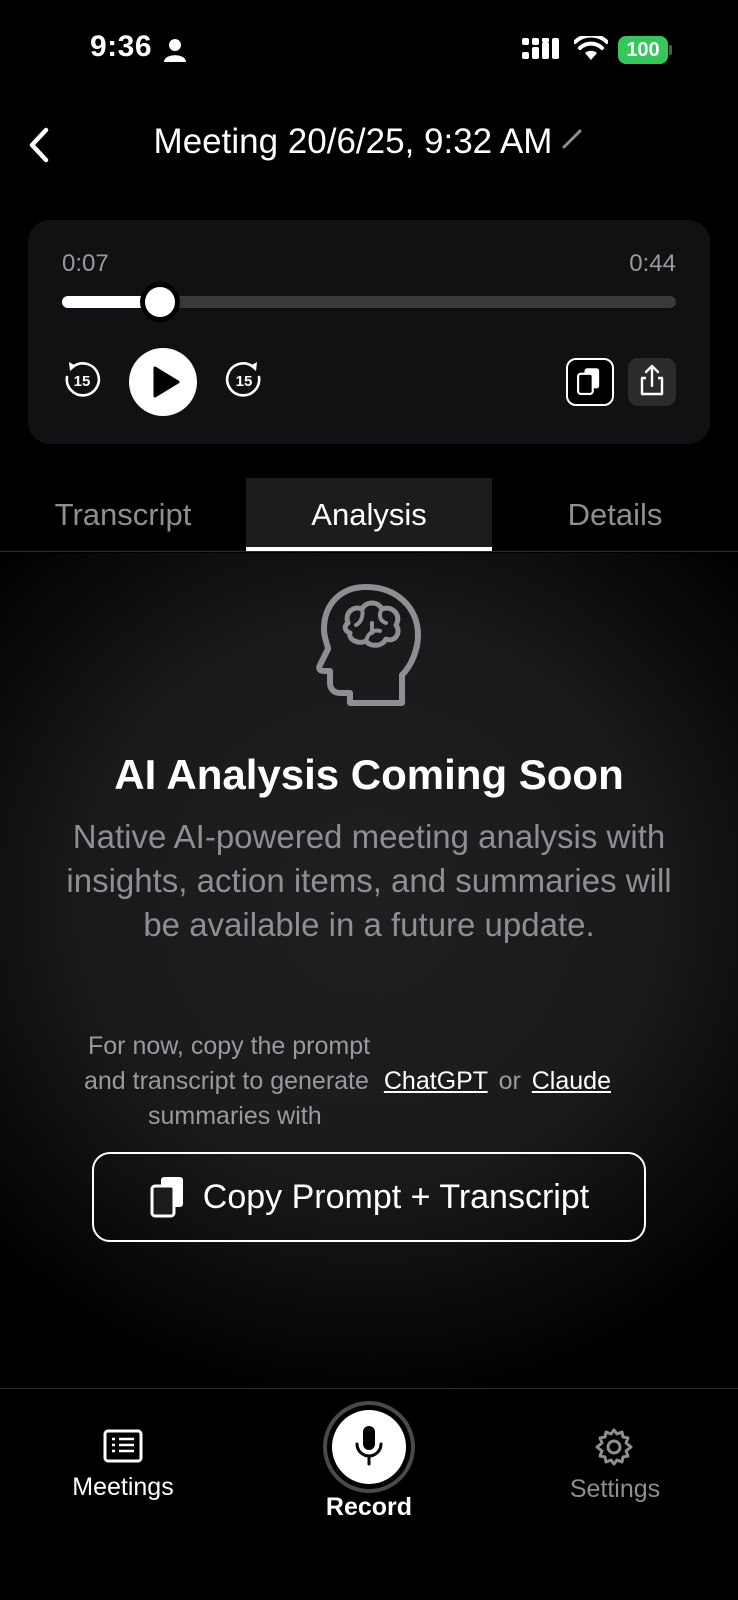 The height and width of the screenshot is (1600, 738). What do you see at coordinates (226, 1081) in the screenshot?
I see `hint-text: and transcript to generate` at bounding box center [226, 1081].